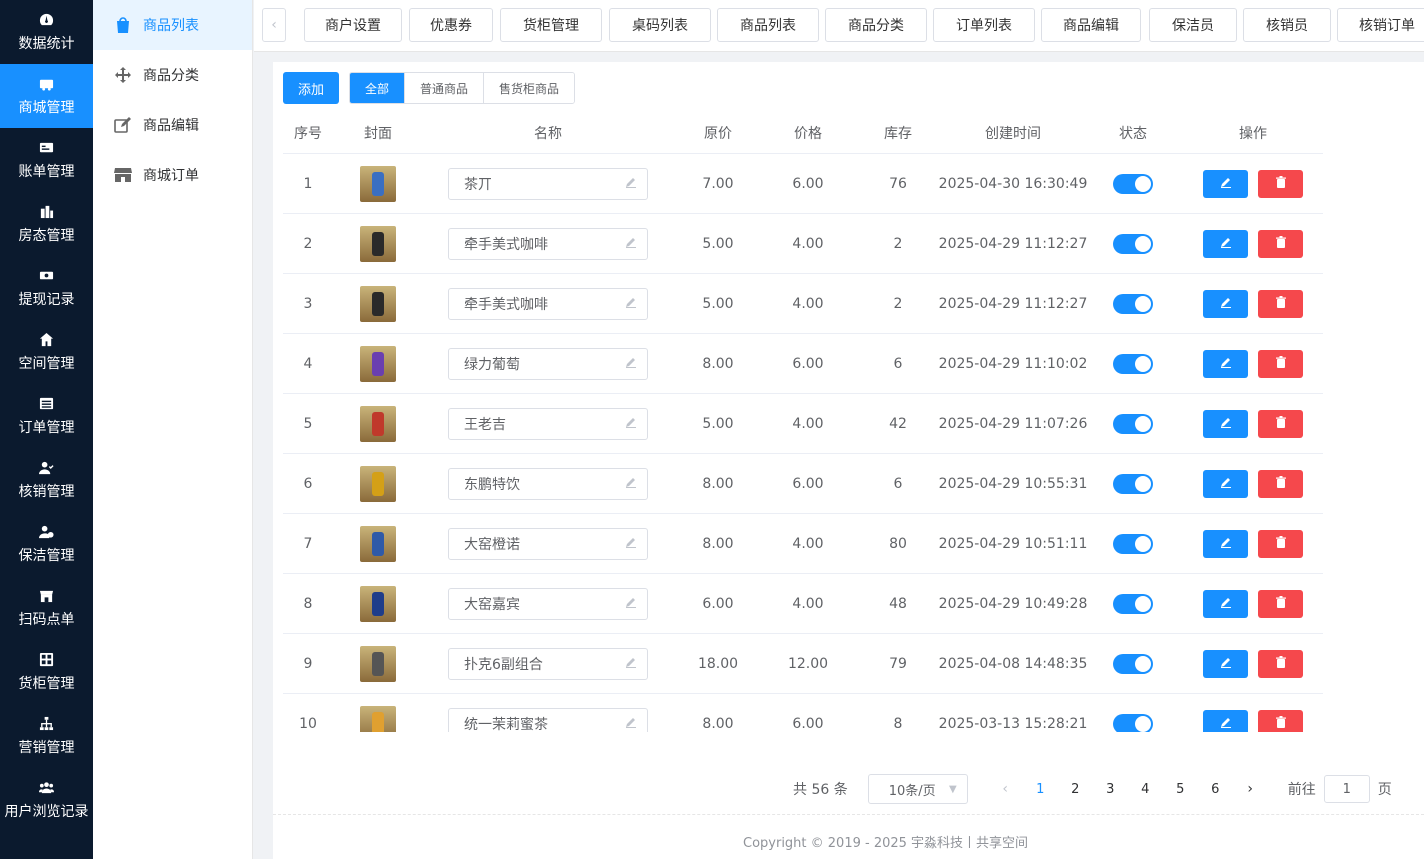  Describe the element at coordinates (548, 423) in the screenshot. I see `product-name-input: 王老吉` at that location.